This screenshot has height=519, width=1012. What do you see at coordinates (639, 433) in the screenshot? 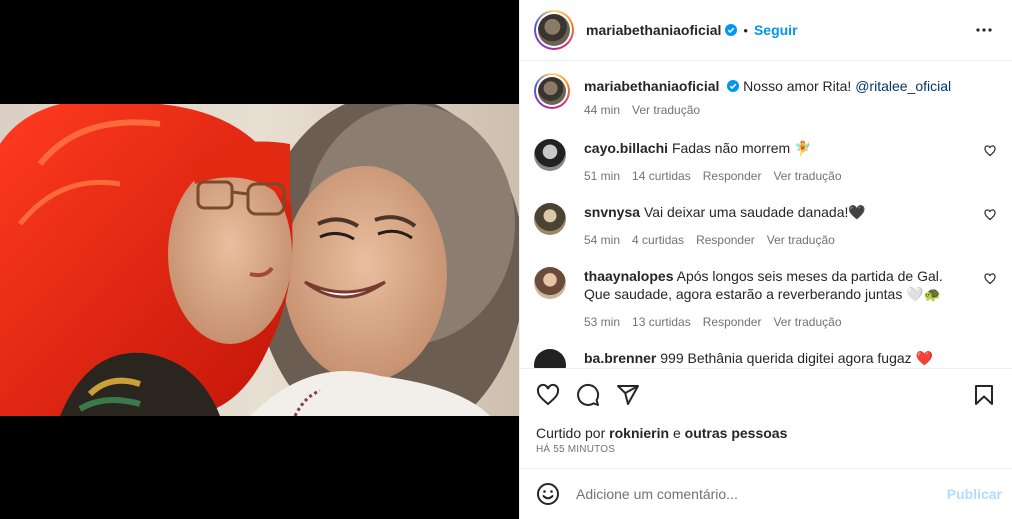
I see `liked-by-user-link: roknierin` at bounding box center [639, 433].